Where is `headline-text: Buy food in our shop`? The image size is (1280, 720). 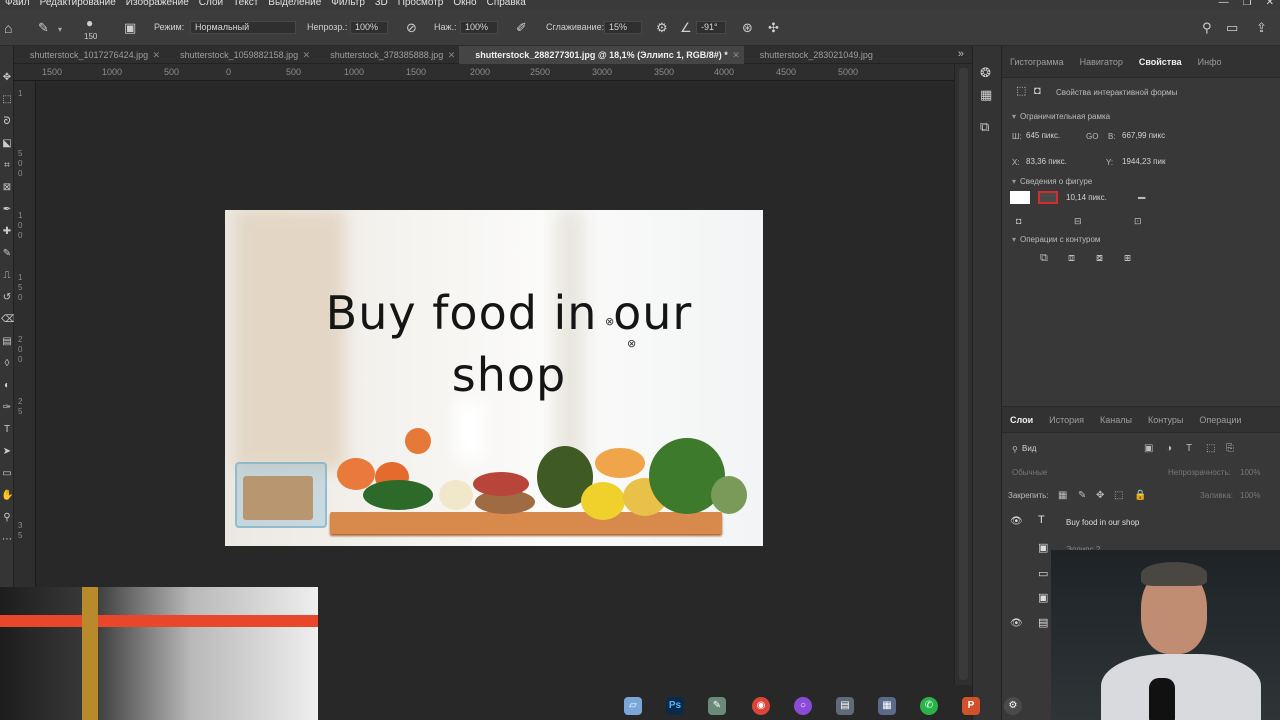 headline-text: Buy food in our shop is located at coordinates (494, 344).